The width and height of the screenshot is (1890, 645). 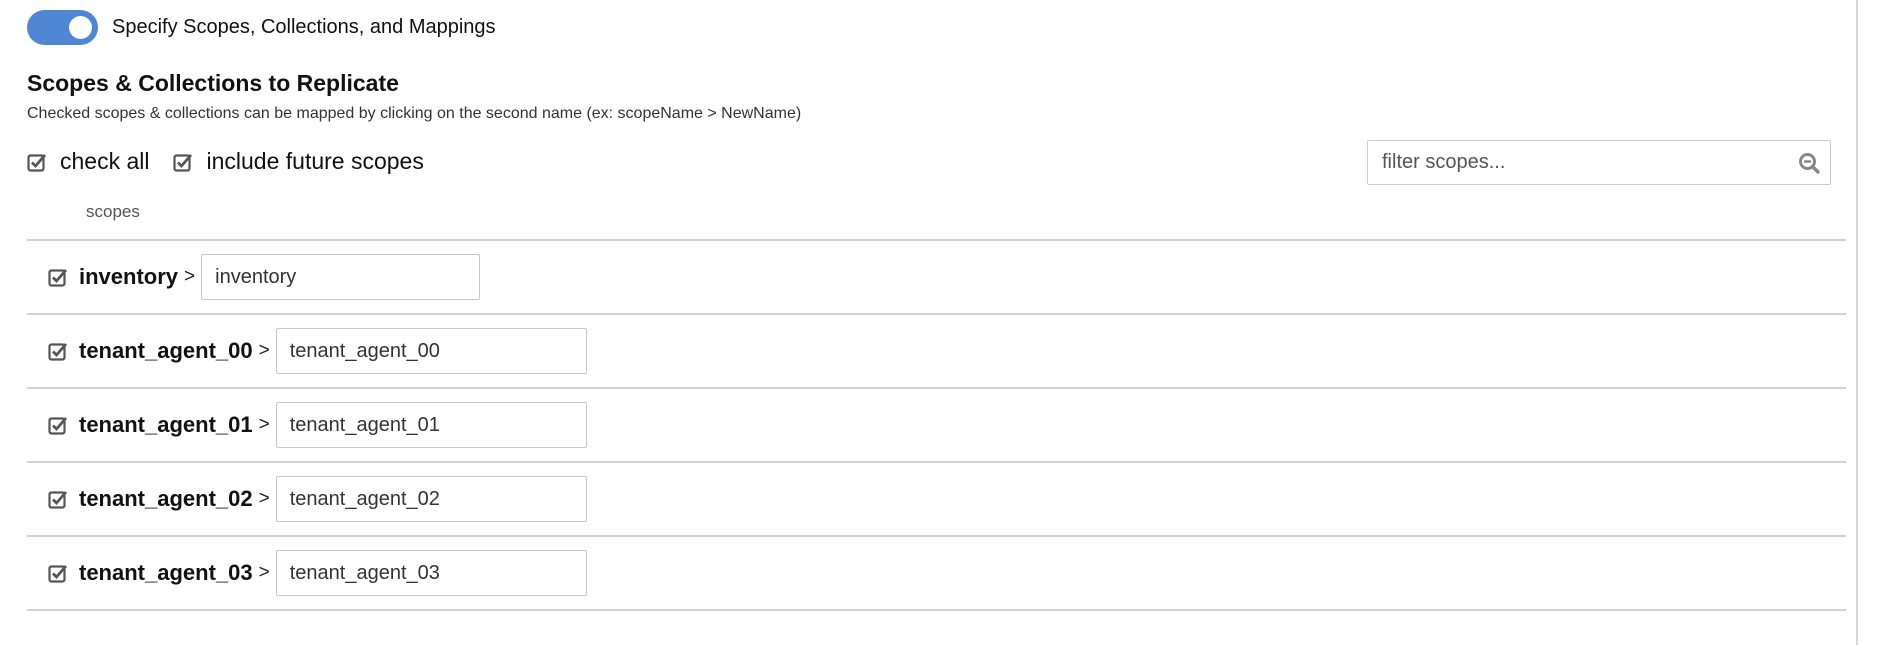 What do you see at coordinates (936, 573) in the screenshot?
I see `scope-row: tenant_agent_03 >` at bounding box center [936, 573].